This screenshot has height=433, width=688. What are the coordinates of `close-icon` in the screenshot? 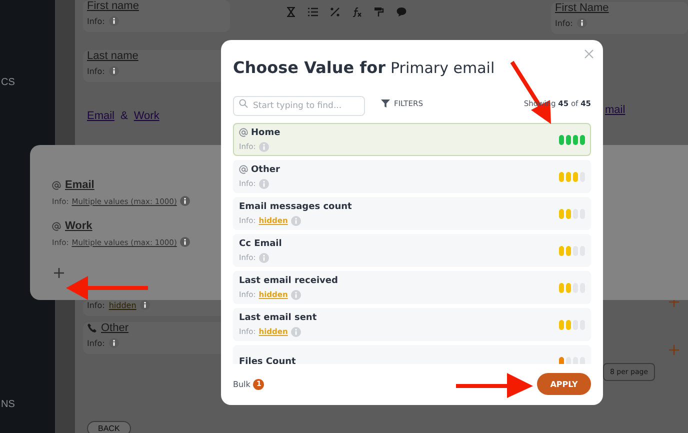 It's located at (589, 54).